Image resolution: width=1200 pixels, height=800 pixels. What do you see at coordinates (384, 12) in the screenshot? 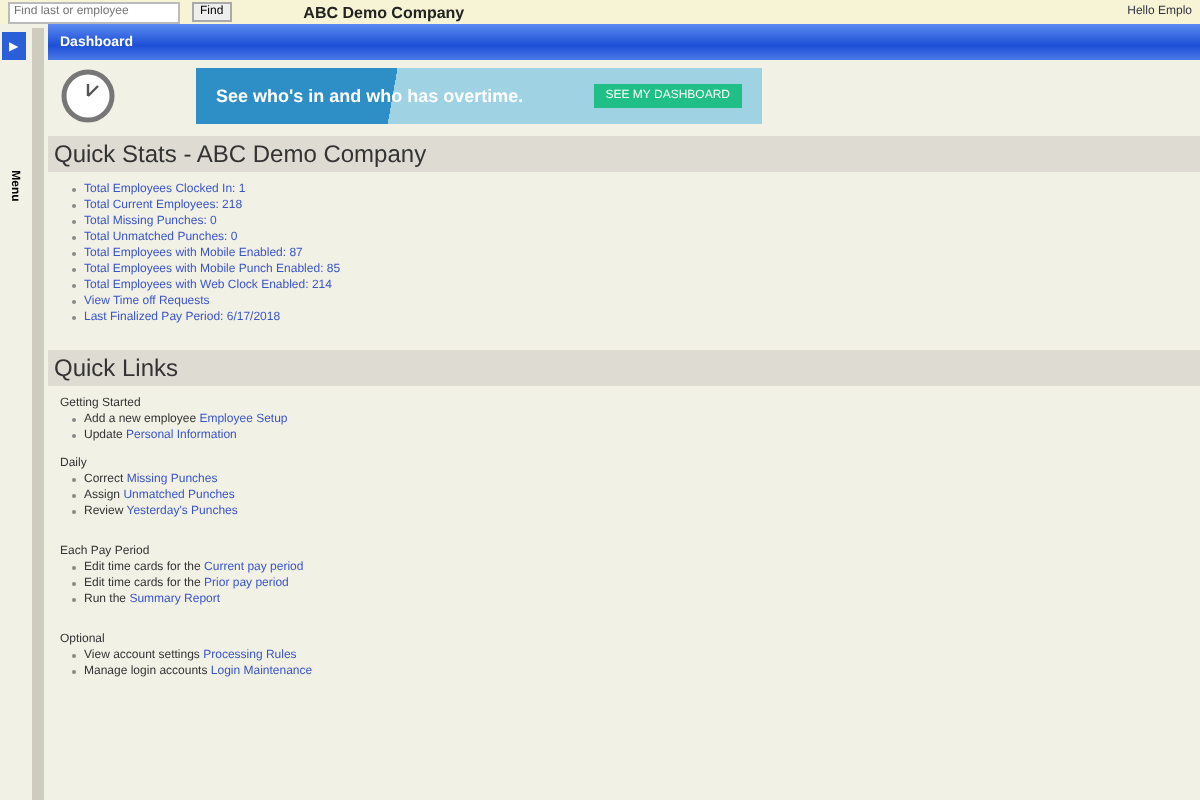
I see `company-name: ABC Demo Company` at bounding box center [384, 12].